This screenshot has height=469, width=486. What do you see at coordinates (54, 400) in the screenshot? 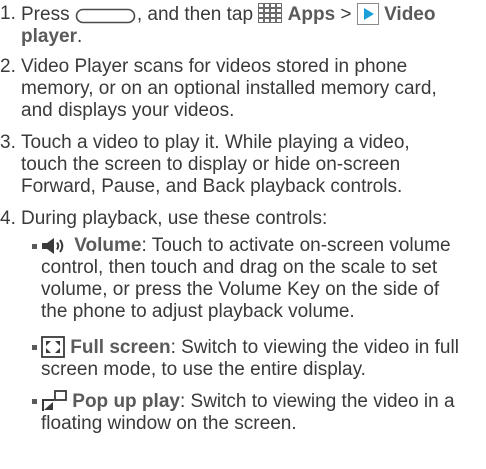
I see `pop-up-play-icon` at bounding box center [54, 400].